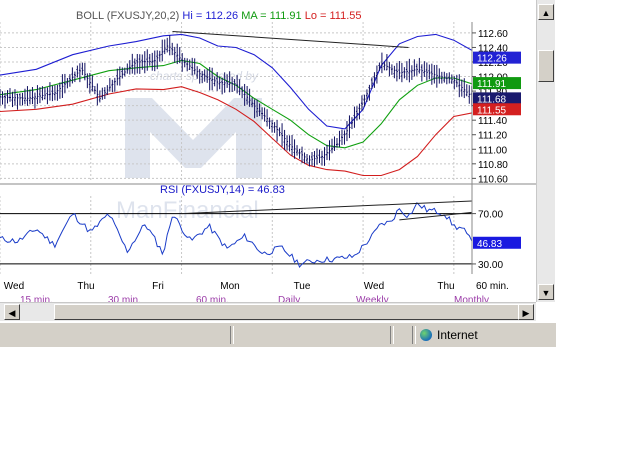 The image size is (640, 456). I want to click on horizontal-scroll-thumb, so click(287, 312).